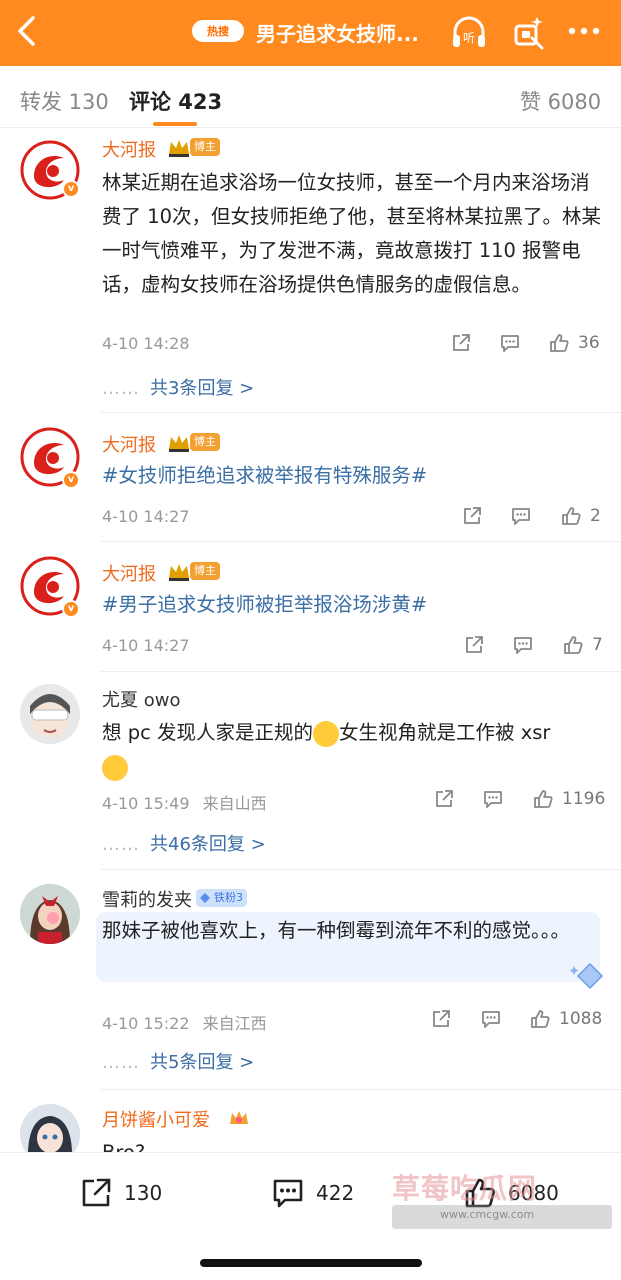 This screenshot has width=621, height=1280. What do you see at coordinates (120, 1193) in the screenshot?
I see `repost-button: 130` at bounding box center [120, 1193].